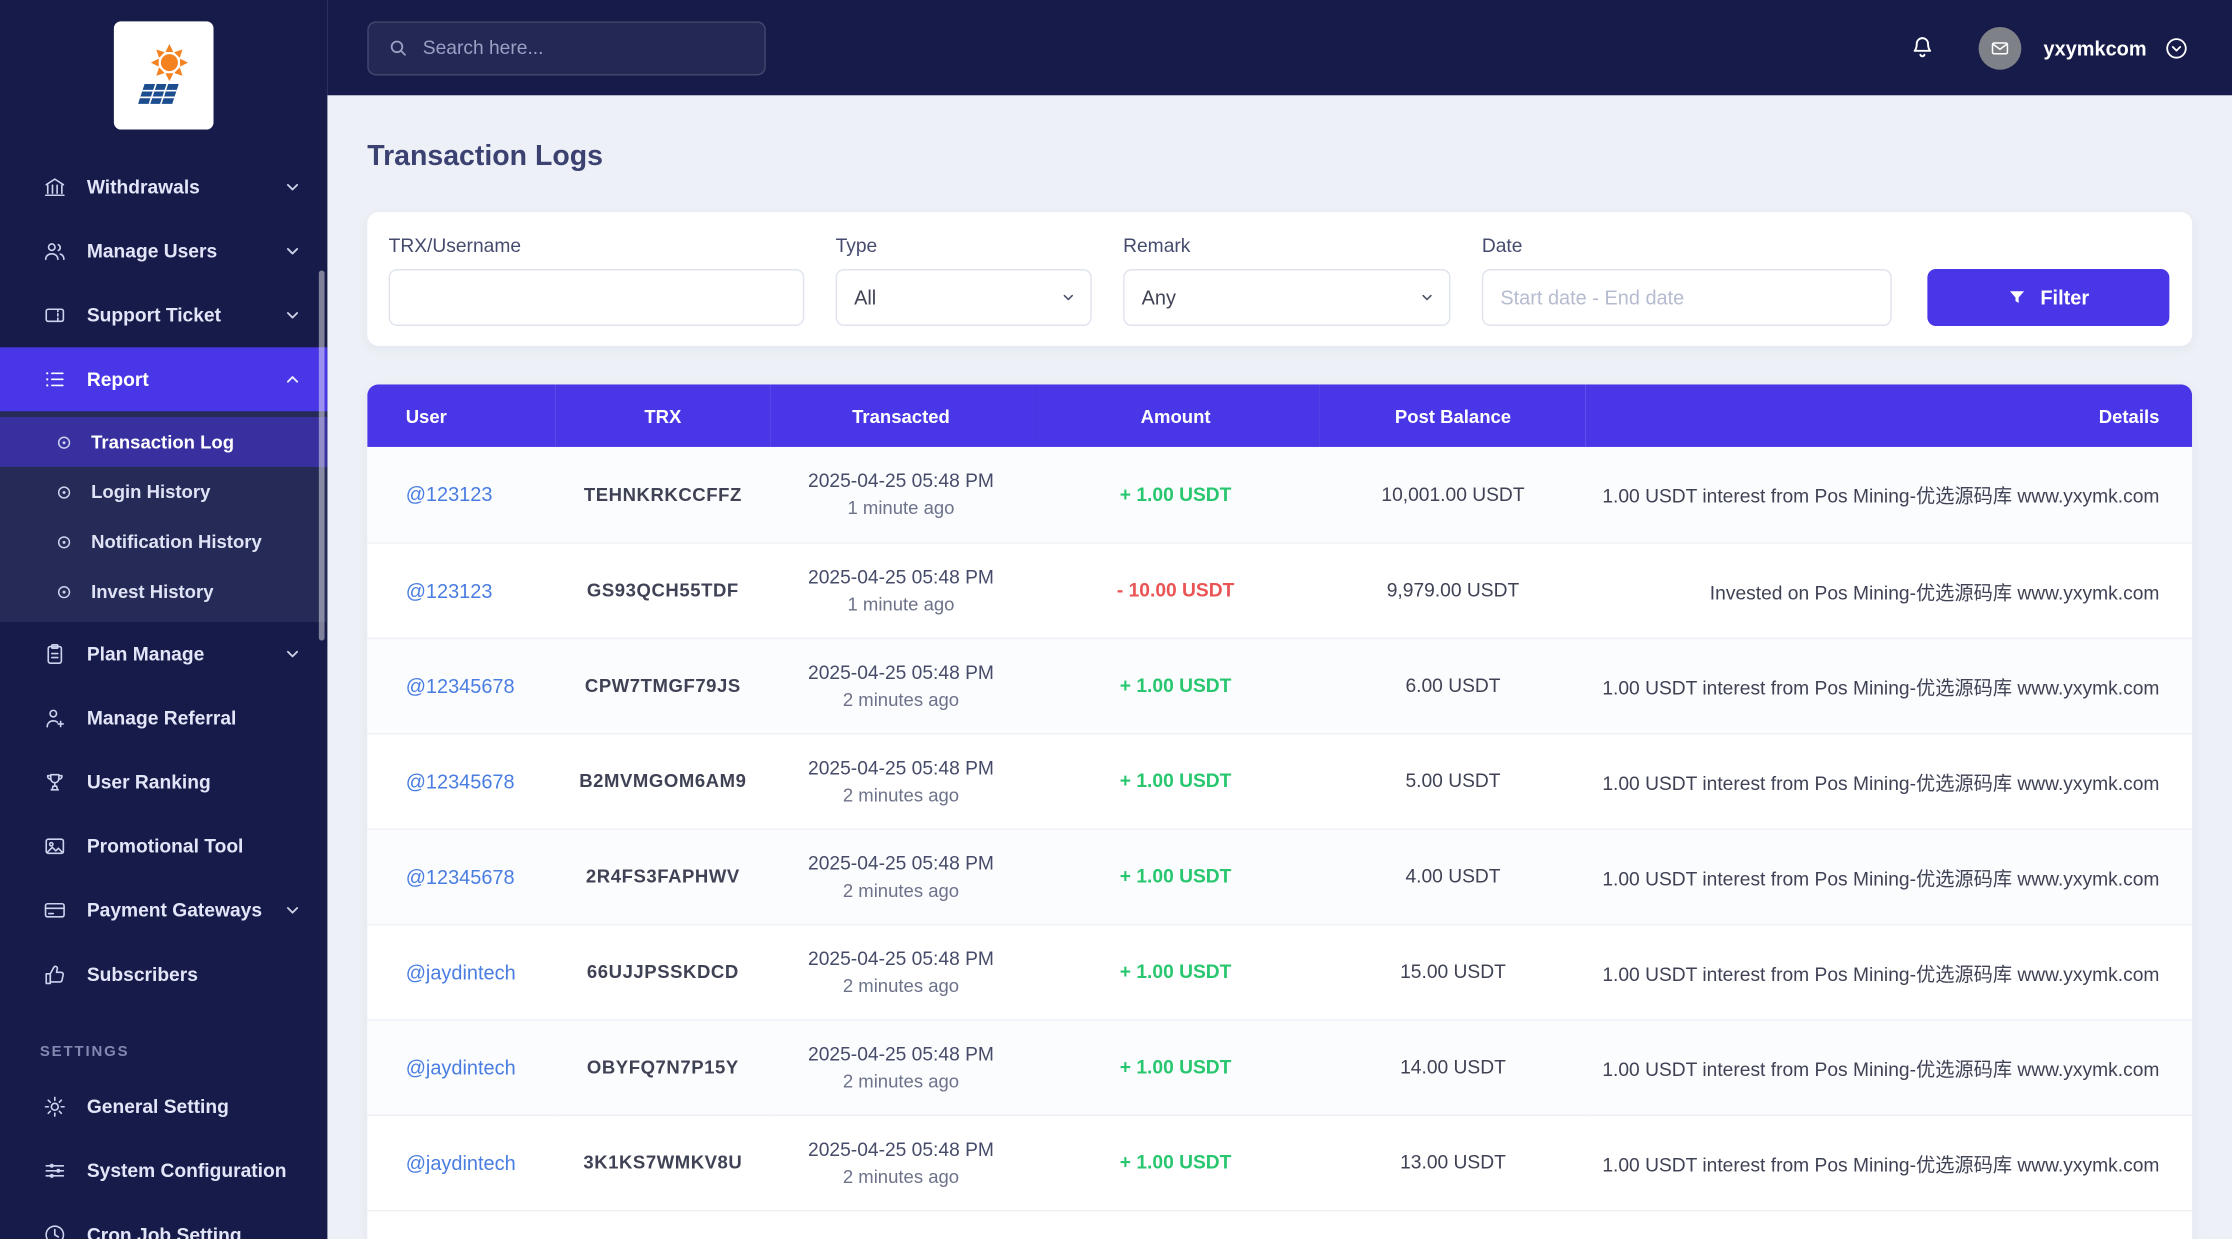 The height and width of the screenshot is (1239, 2232). Describe the element at coordinates (163, 592) in the screenshot. I see `sidebar-subitem-invest-history: Invest History` at that location.